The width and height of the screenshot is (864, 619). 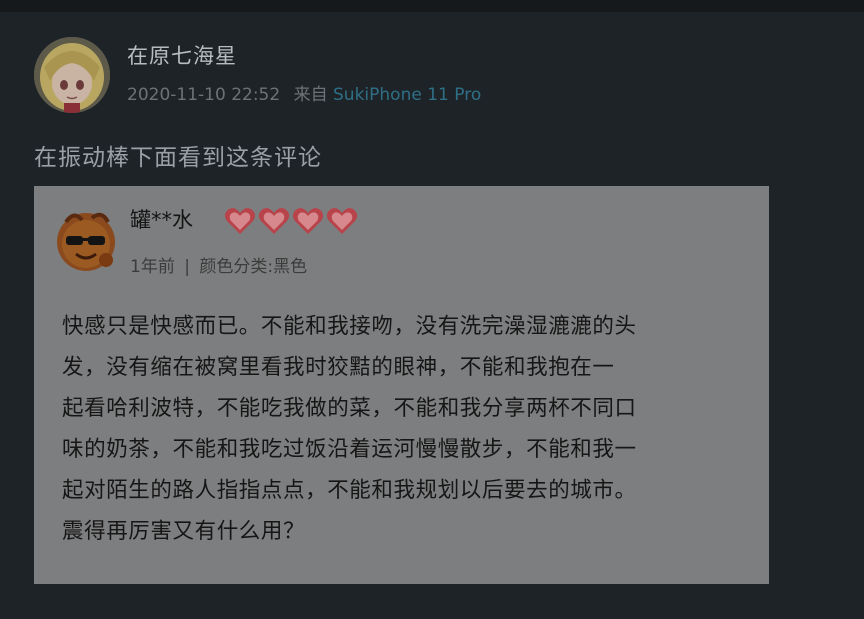 I want to click on heart-badges, so click(x=291, y=221).